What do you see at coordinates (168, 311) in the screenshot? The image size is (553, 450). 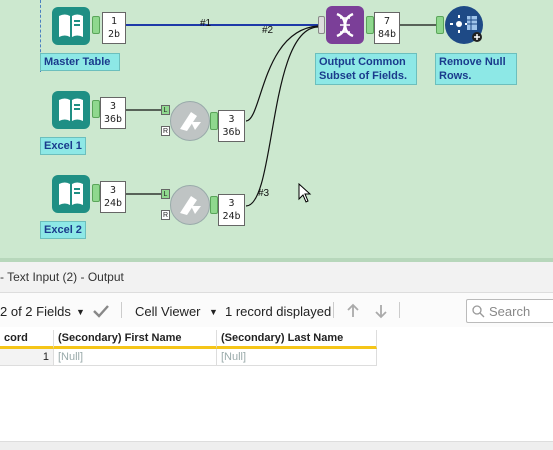 I see `cell-viewer-dropdown: Cell Viewer` at bounding box center [168, 311].